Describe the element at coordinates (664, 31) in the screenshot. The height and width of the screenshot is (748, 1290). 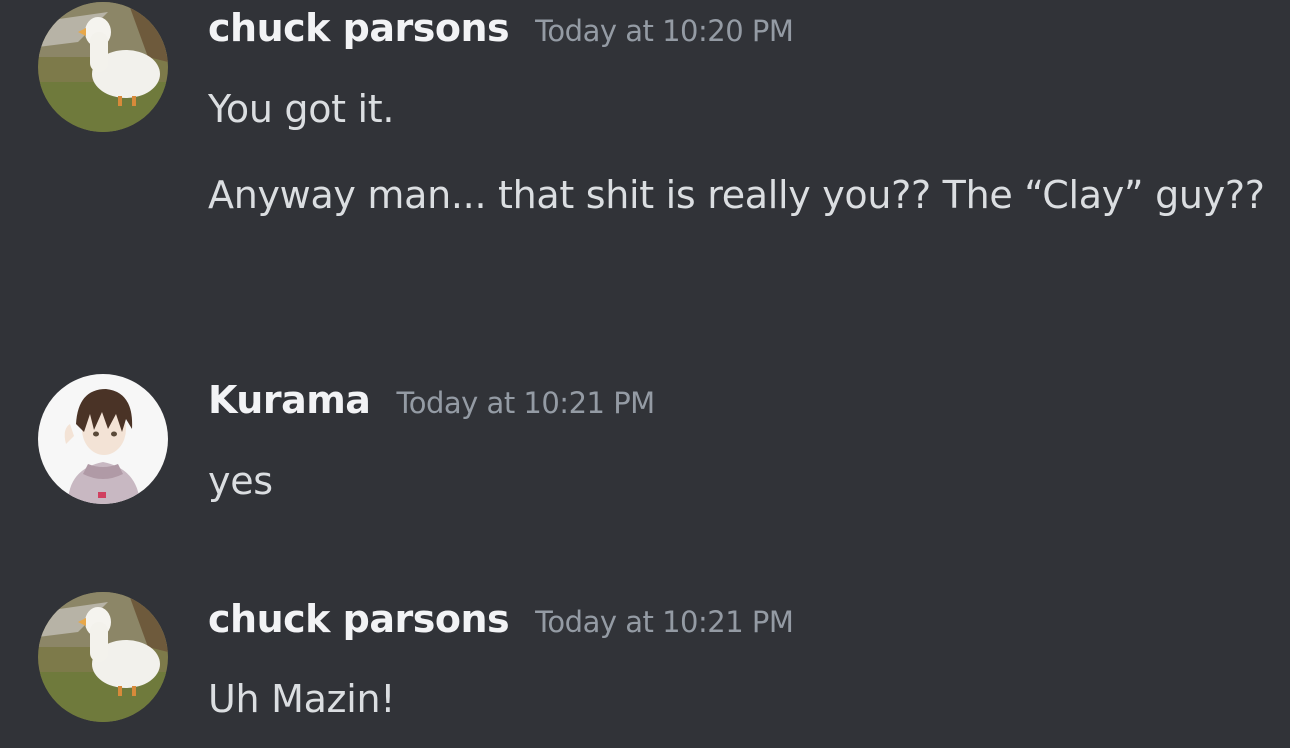
I see `timestamp: Today at 10:20 PM` at that location.